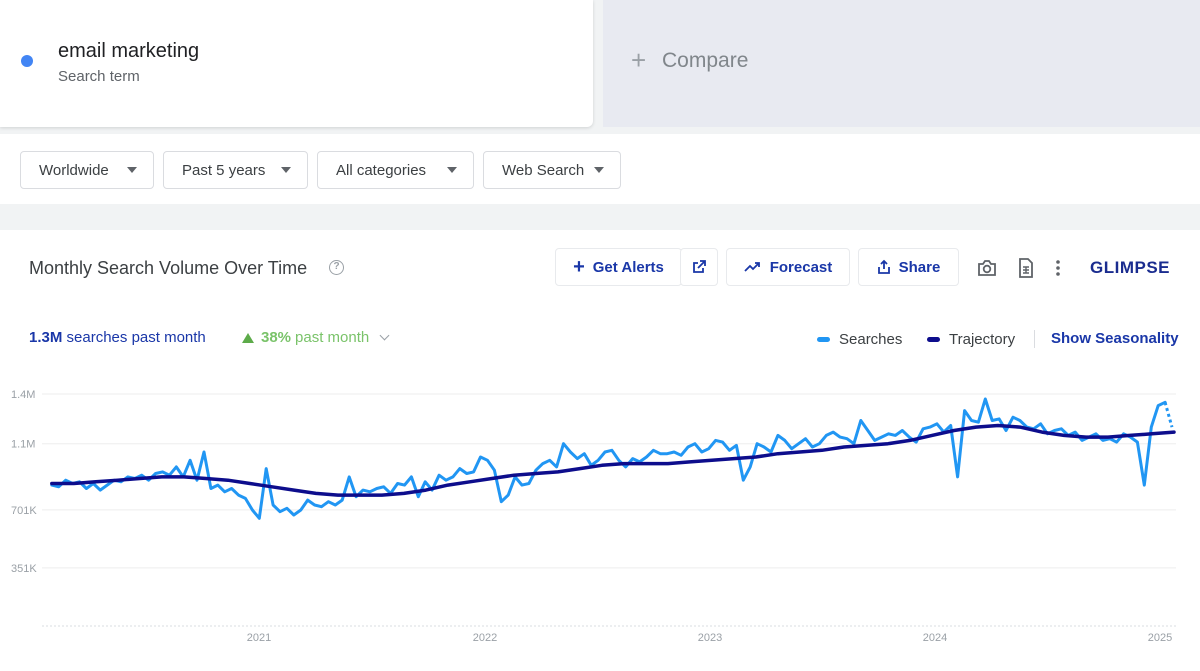 Image resolution: width=1200 pixels, height=671 pixels. I want to click on x-tick-label: 2022, so click(485, 638).